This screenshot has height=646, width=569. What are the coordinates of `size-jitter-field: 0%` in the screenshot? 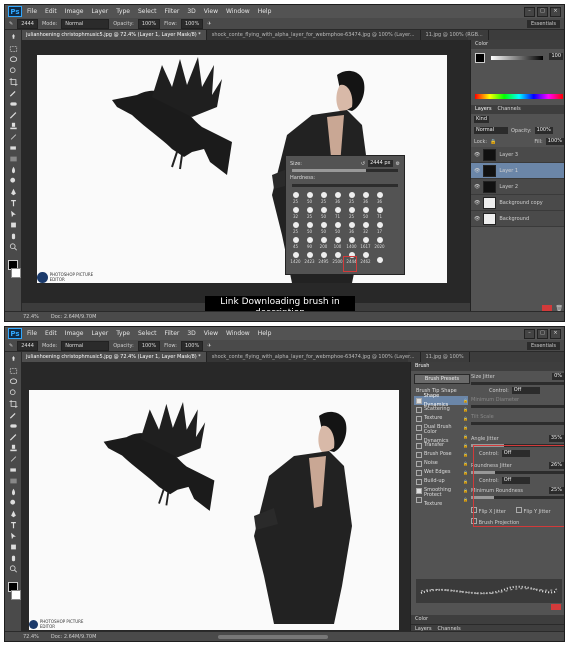 It's located at (558, 376).